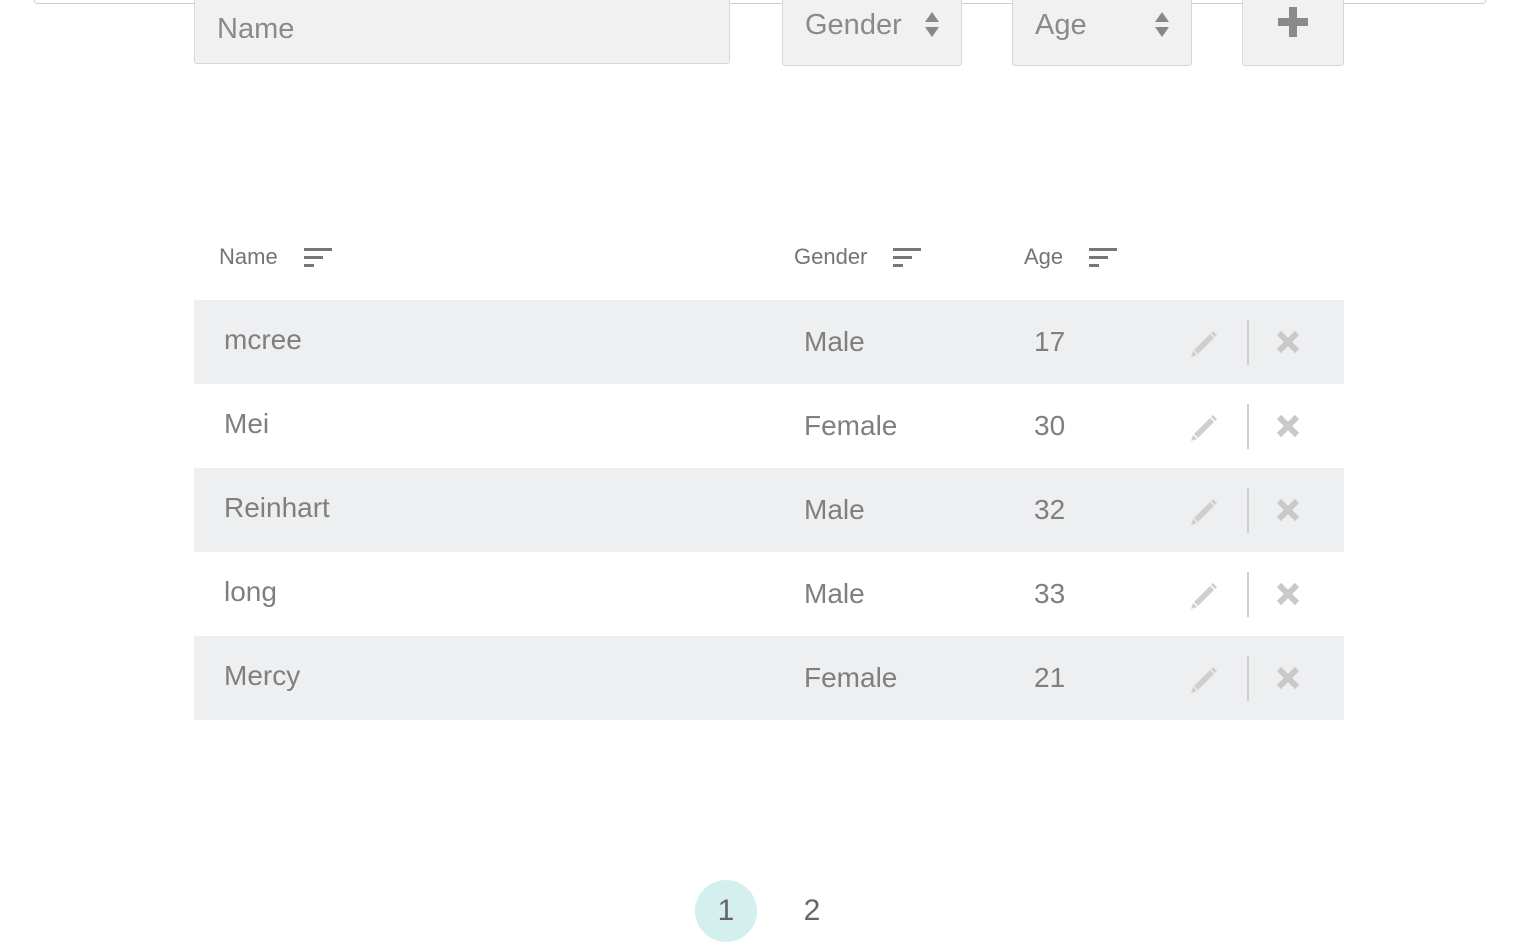  Describe the element at coordinates (1071, 257) in the screenshot. I see `header-age: Age` at that location.